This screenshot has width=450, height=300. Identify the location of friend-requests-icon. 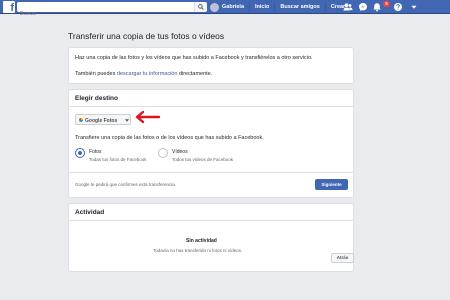
(348, 7).